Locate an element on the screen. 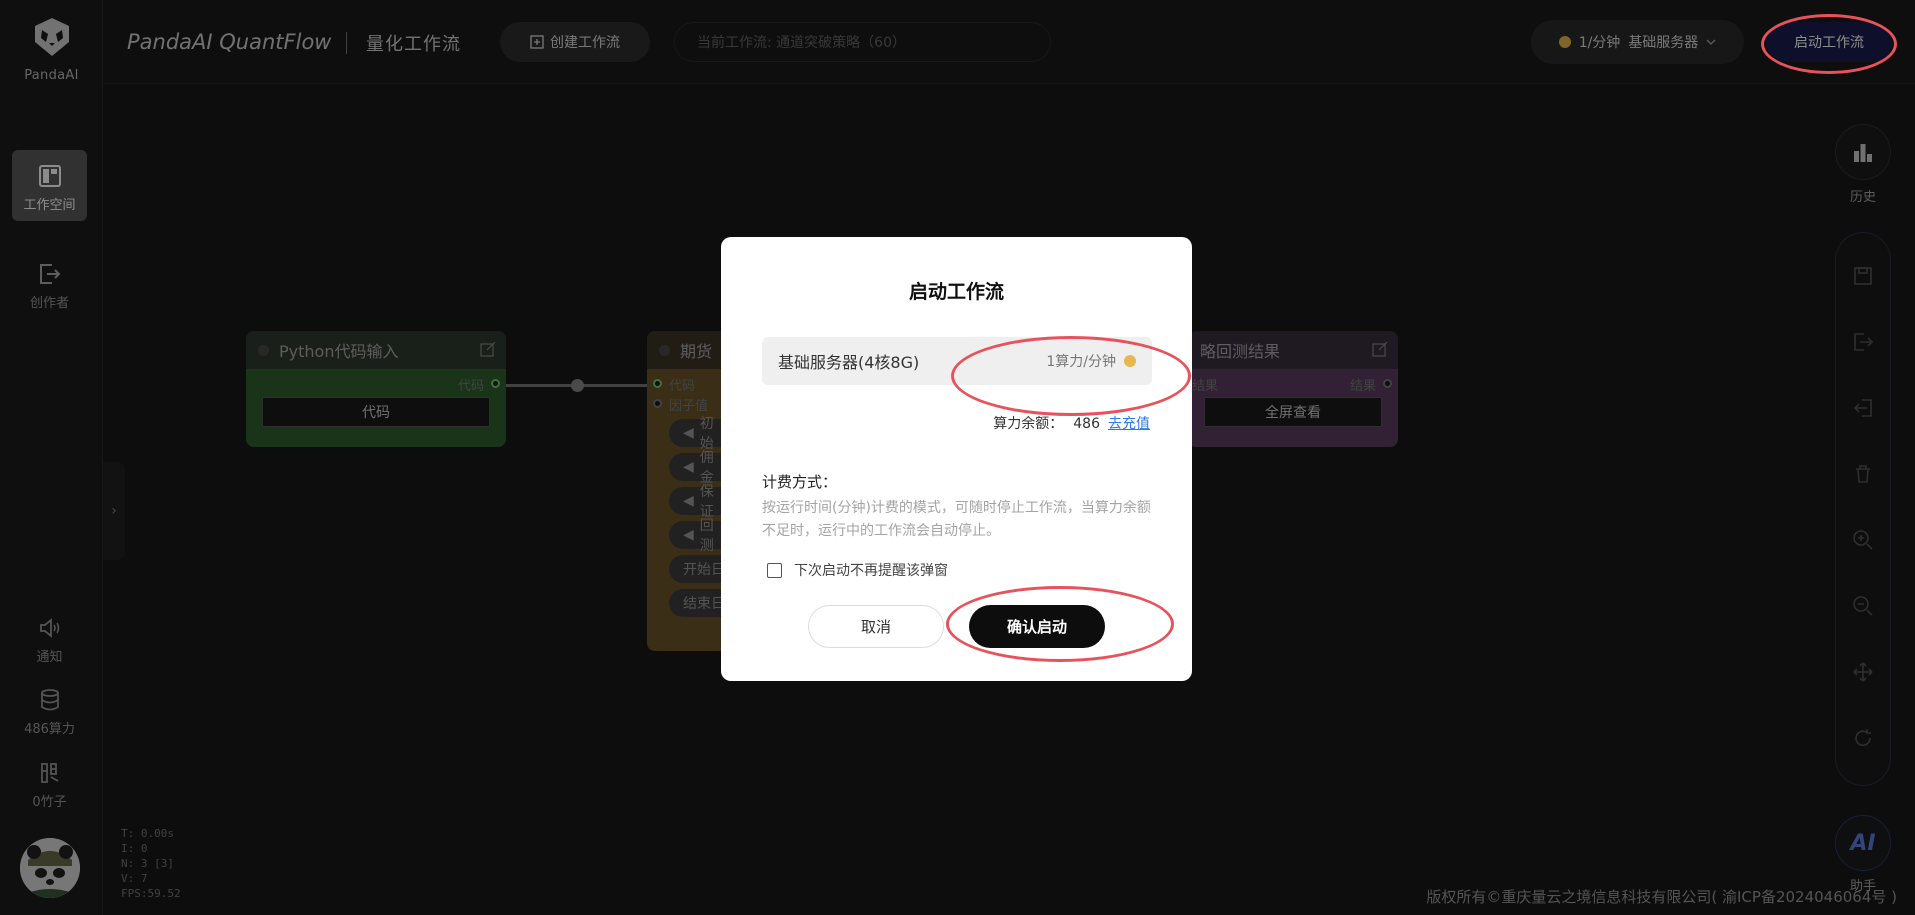 Image resolution: width=1915 pixels, height=915 pixels. cancel-button: 取消 is located at coordinates (876, 626).